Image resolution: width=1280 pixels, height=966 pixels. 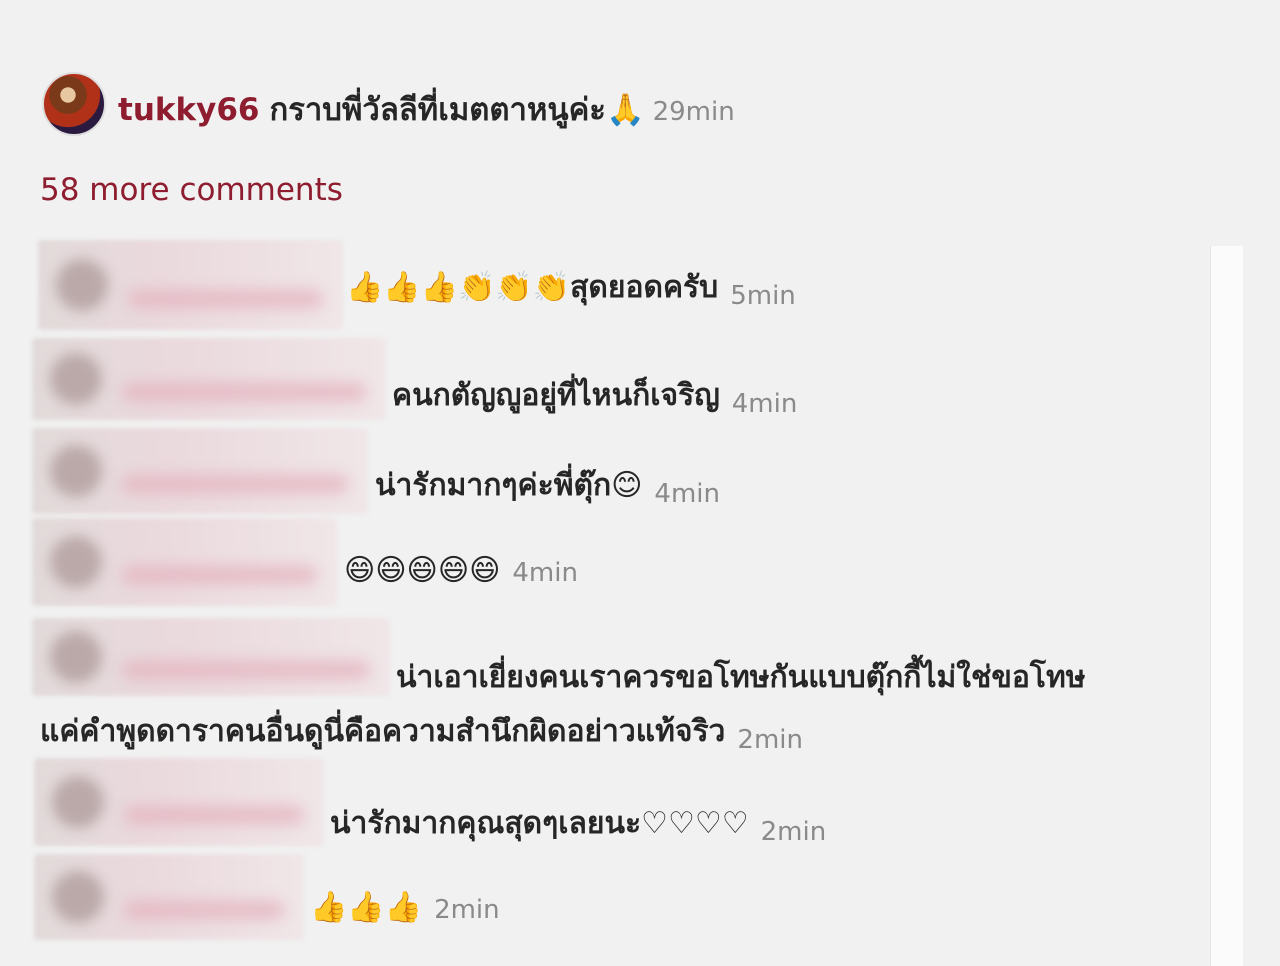 I want to click on comment-time: 29min, so click(x=693, y=112).